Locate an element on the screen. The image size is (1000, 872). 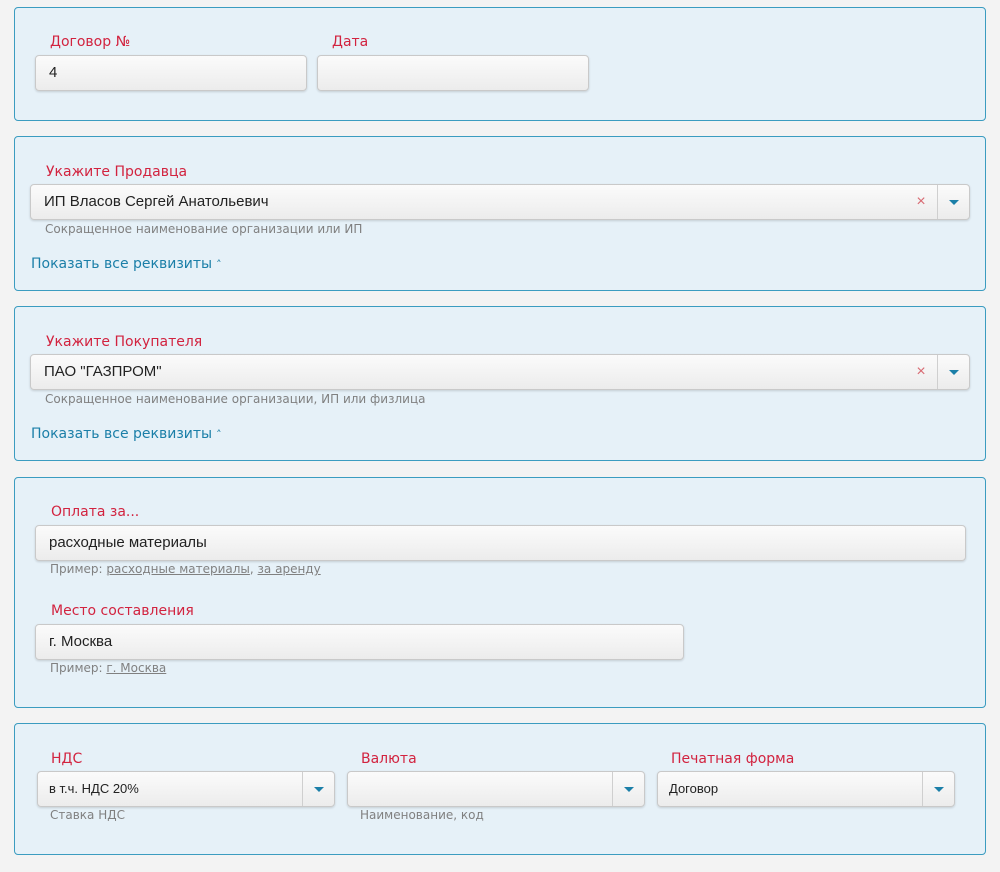
currency-select is located at coordinates (496, 789).